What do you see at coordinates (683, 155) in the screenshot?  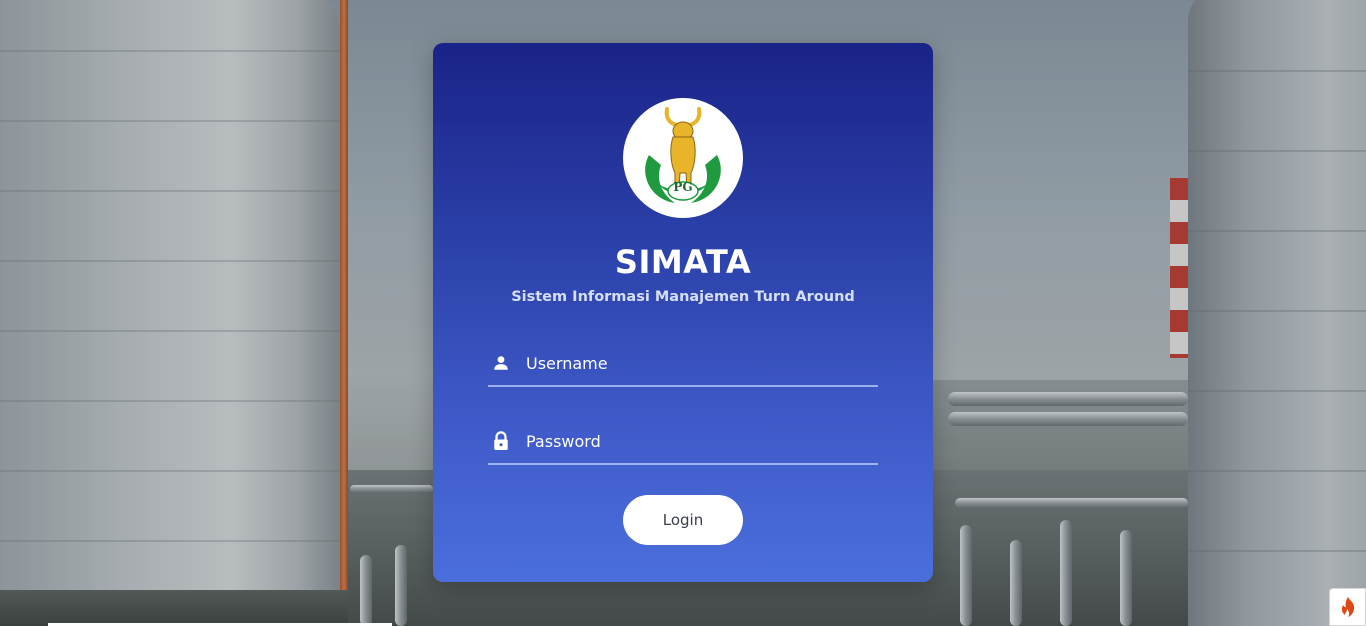 I see `petrokimia-bull-logo` at bounding box center [683, 155].